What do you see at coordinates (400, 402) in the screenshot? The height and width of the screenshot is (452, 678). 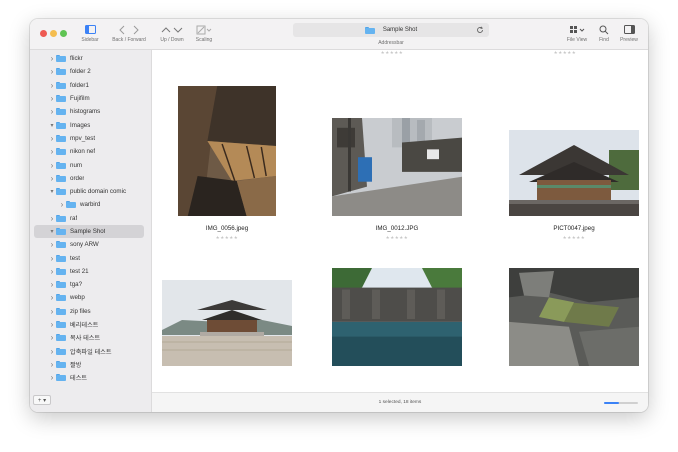 I see `status-text: 1 selected, 18 items` at bounding box center [400, 402].